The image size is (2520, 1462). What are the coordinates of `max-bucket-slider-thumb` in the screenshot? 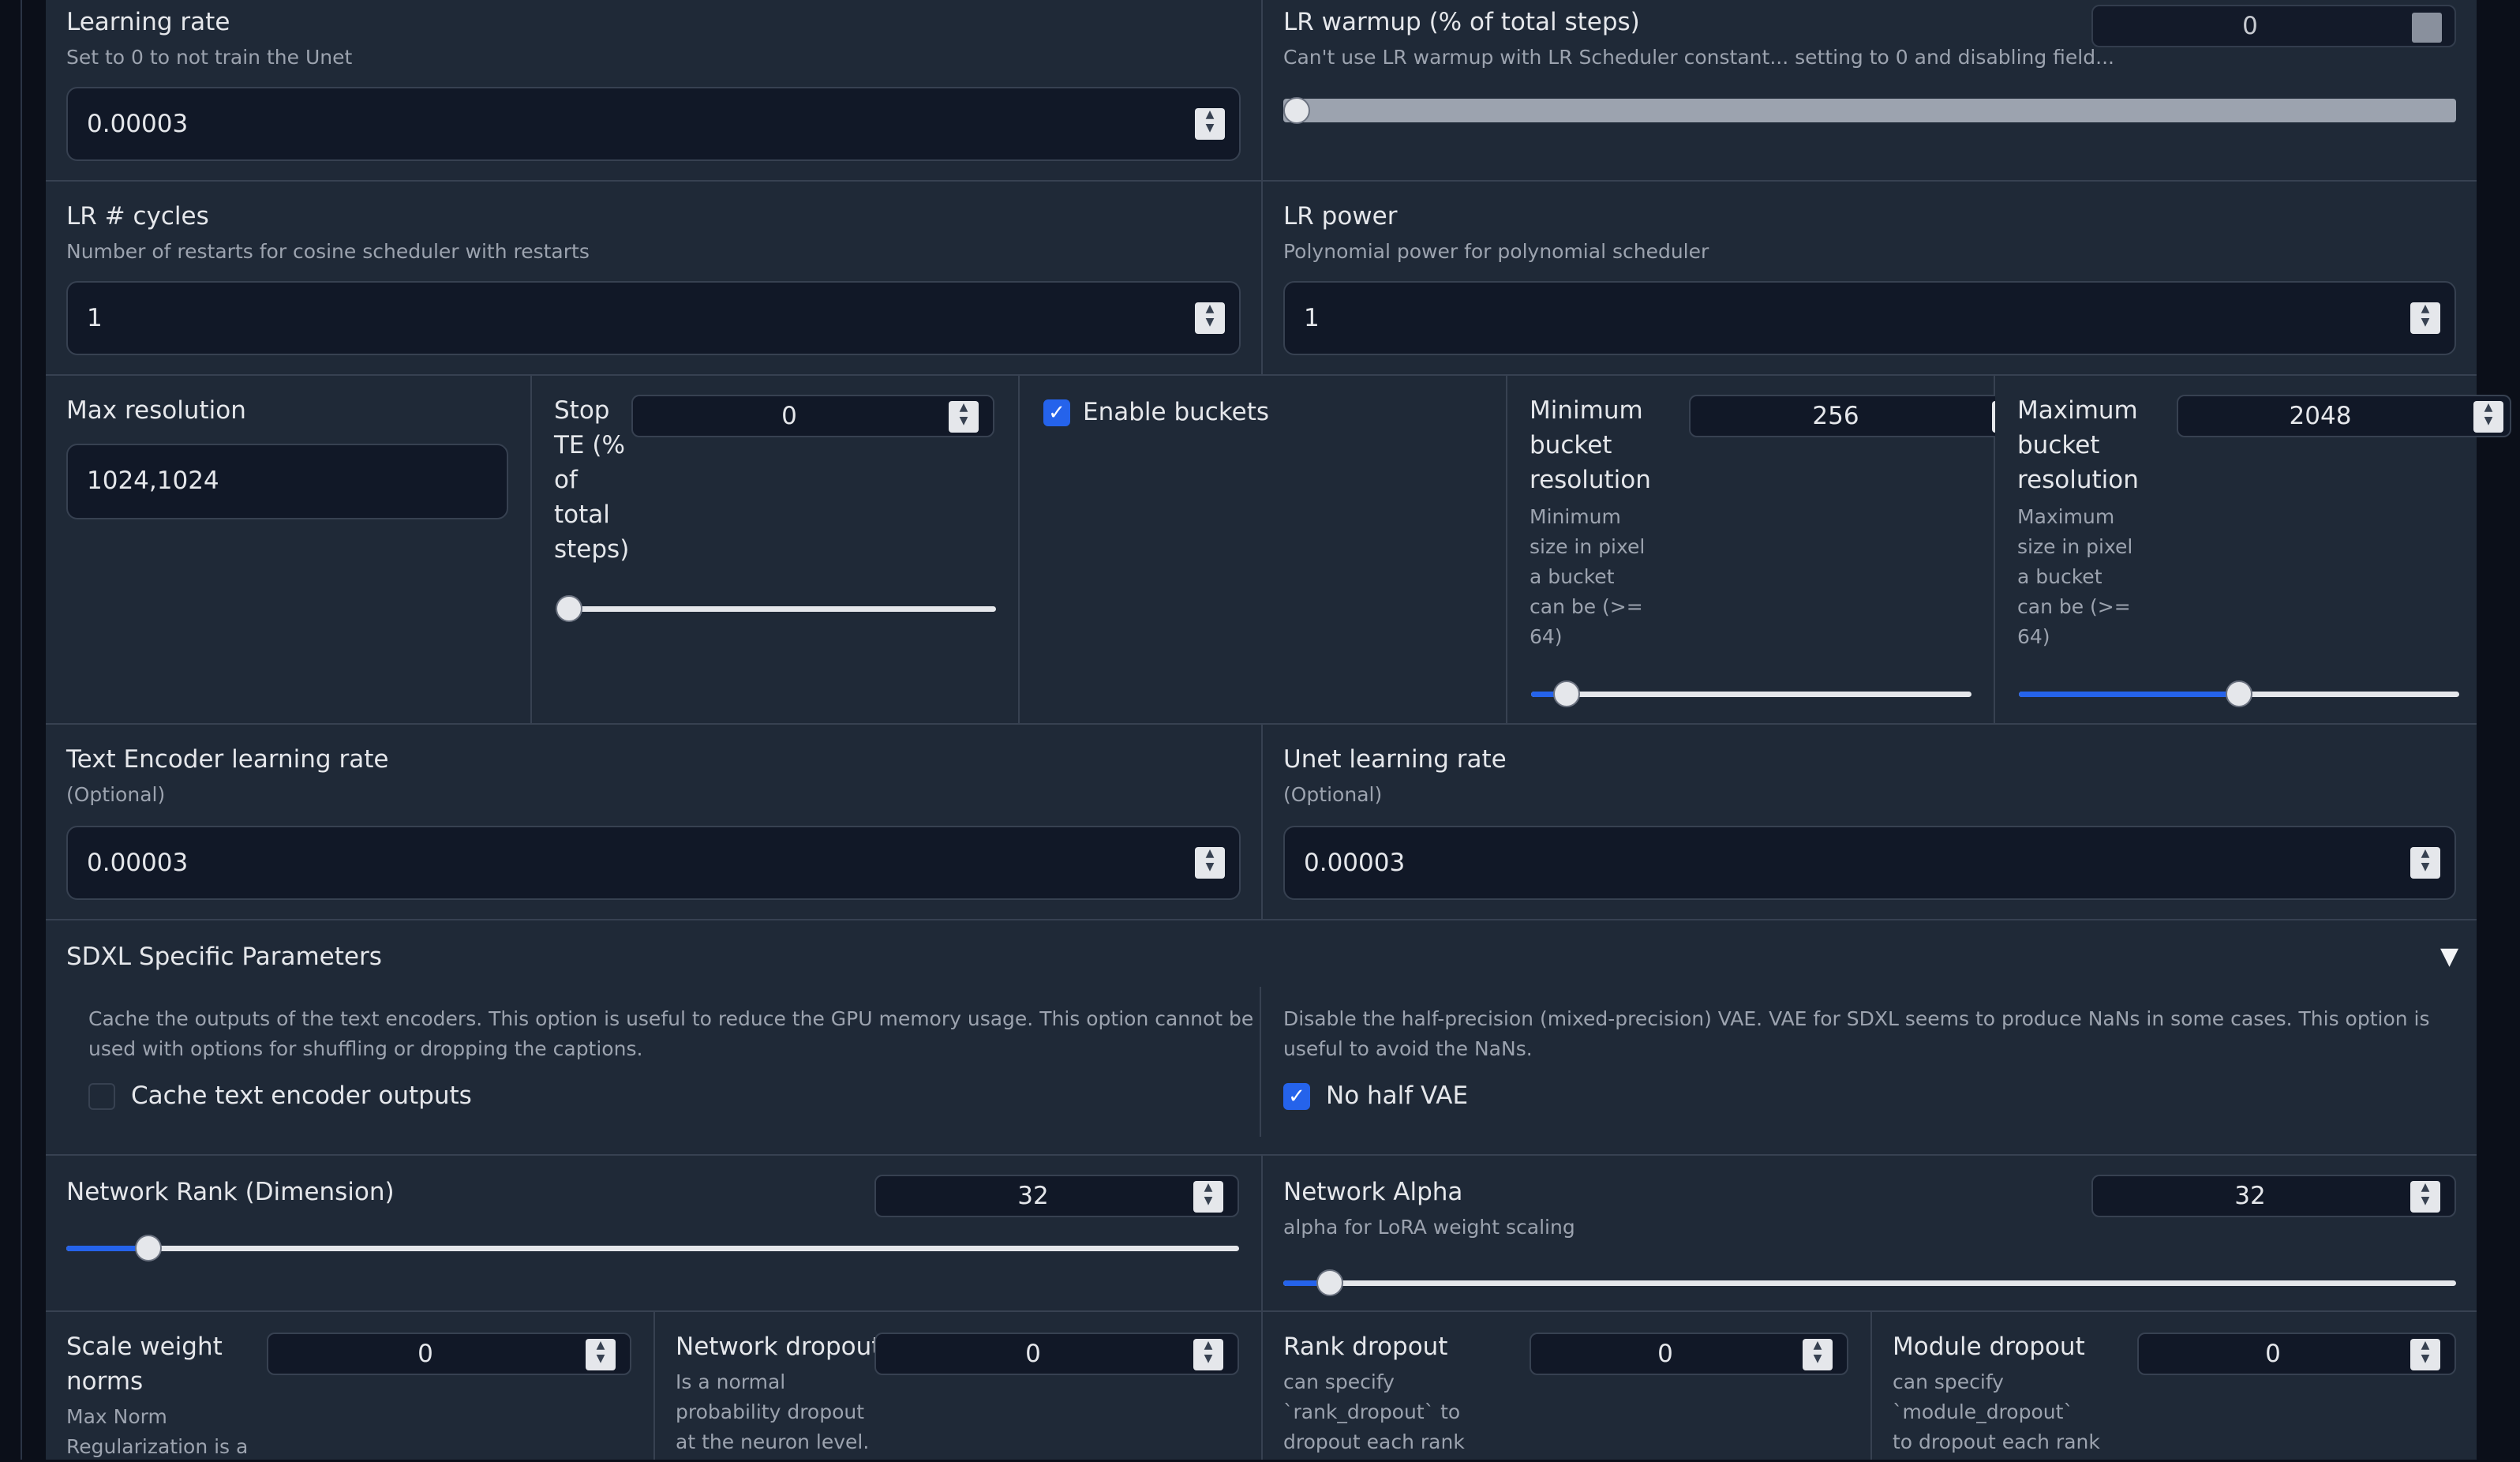 It's located at (2239, 693).